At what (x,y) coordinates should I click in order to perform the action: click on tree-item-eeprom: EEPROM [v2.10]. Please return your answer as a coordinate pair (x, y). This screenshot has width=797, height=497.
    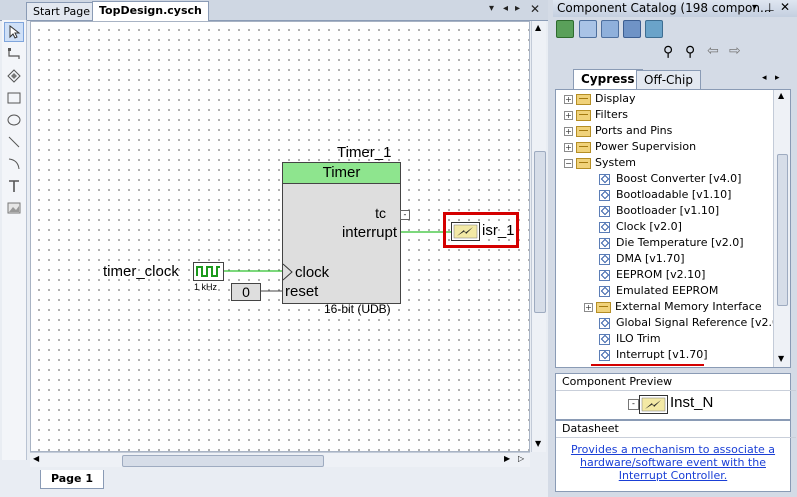
    Looking at the image, I should click on (652, 275).